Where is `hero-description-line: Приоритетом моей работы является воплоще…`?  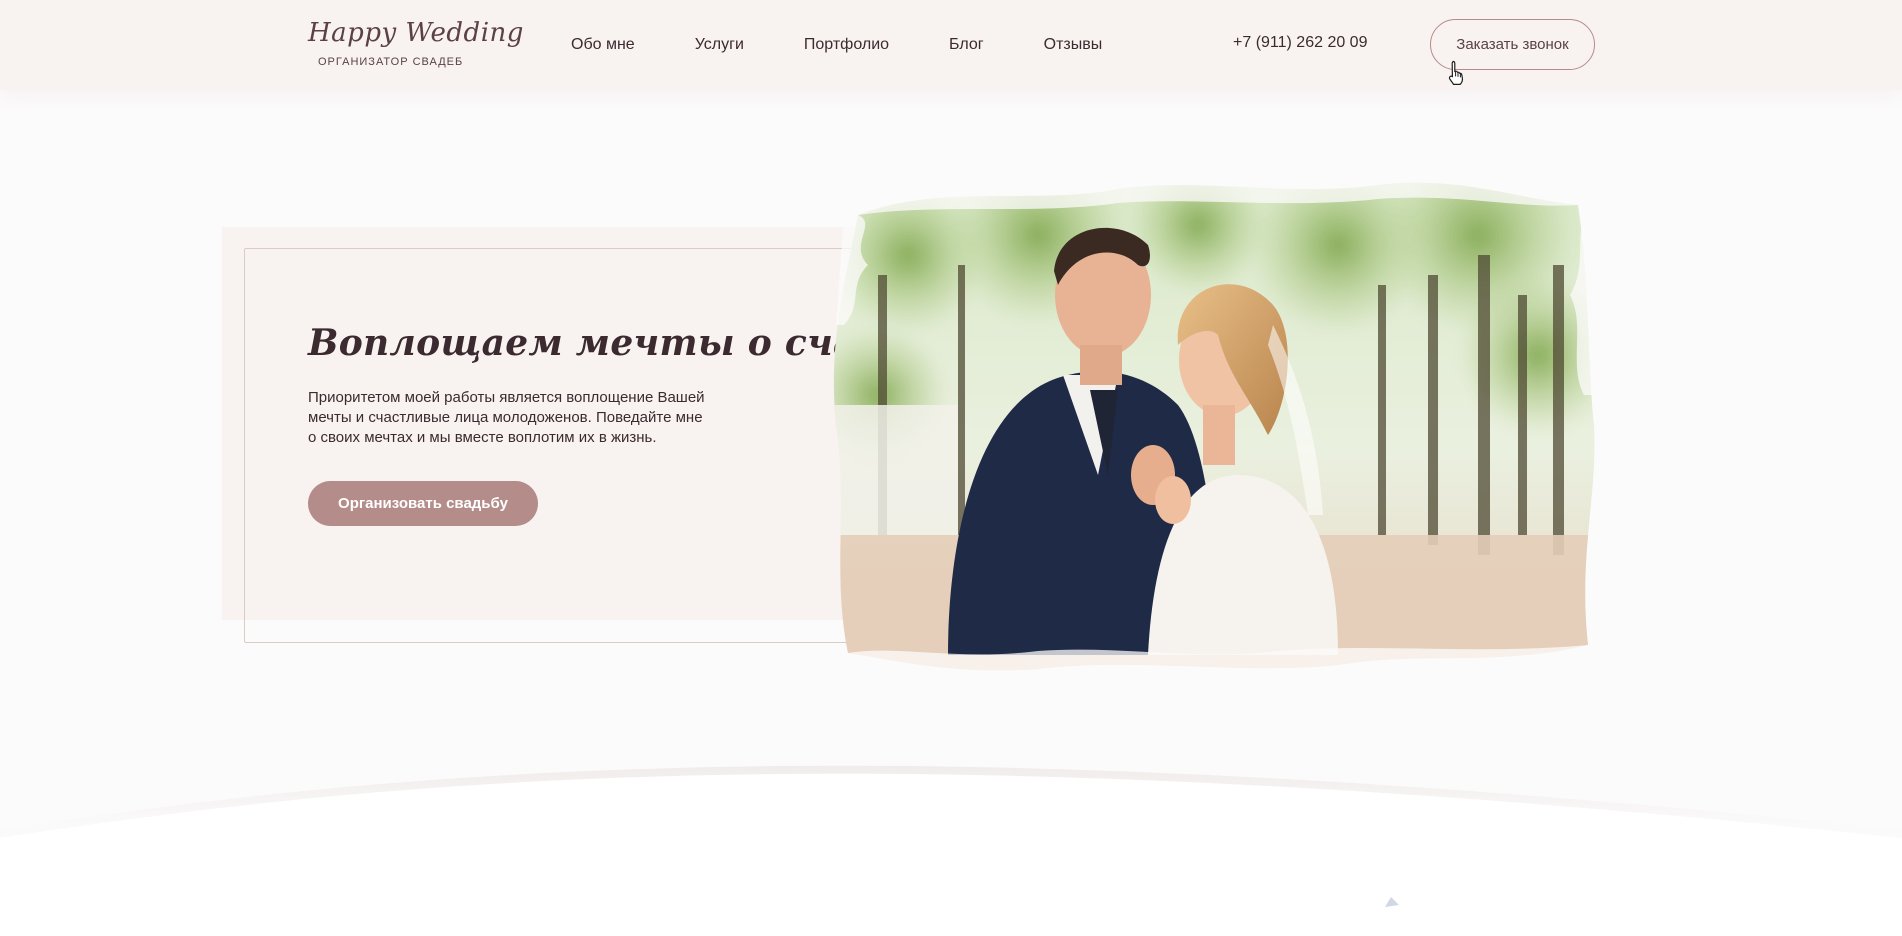 hero-description-line: Приоритетом моей работы является воплоще… is located at coordinates (506, 397).